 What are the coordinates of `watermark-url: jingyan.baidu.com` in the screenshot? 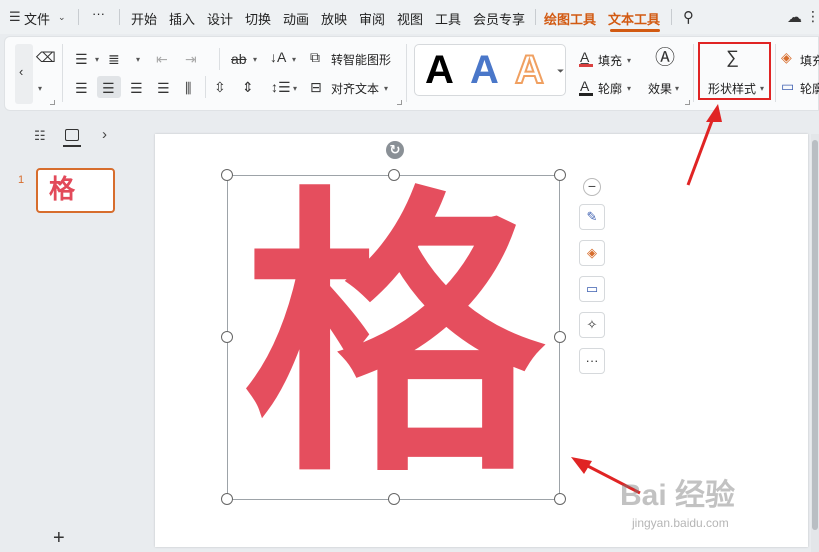 It's located at (680, 523).